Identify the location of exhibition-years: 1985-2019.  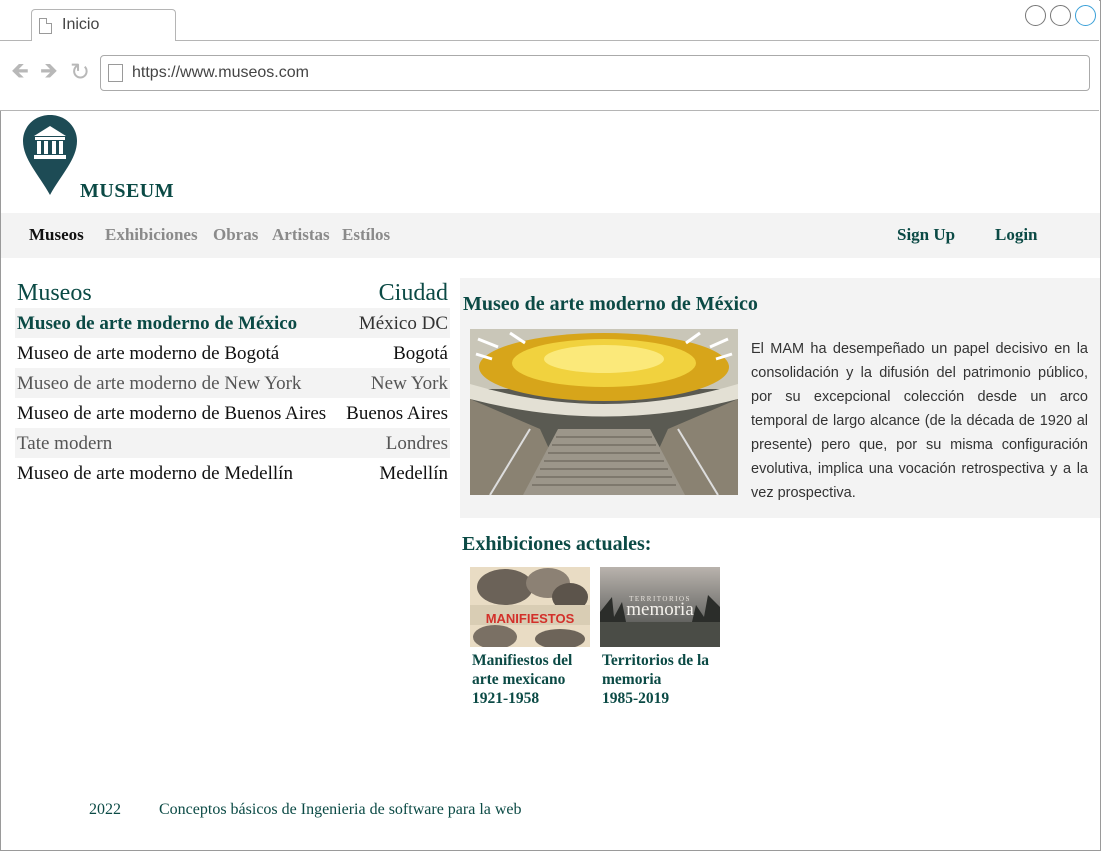
(636, 698).